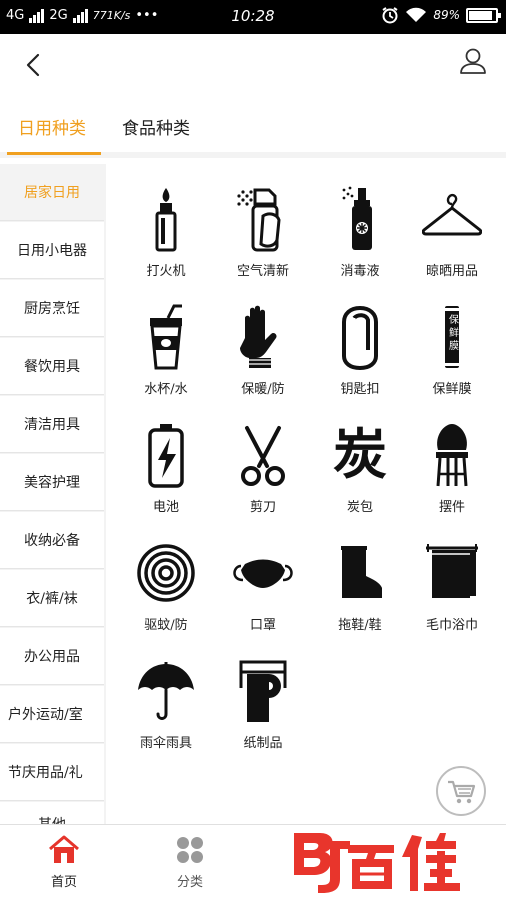 The image size is (506, 900). What do you see at coordinates (52, 540) in the screenshot?
I see `sidebar-item-storage: 收纳必备` at bounding box center [52, 540].